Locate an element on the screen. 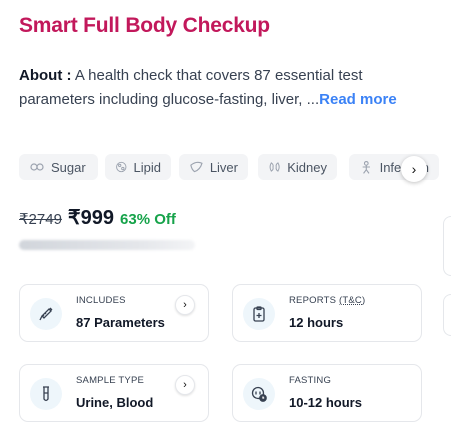 Image resolution: width=451 pixels, height=428 pixels. infection-icon is located at coordinates (366, 167).